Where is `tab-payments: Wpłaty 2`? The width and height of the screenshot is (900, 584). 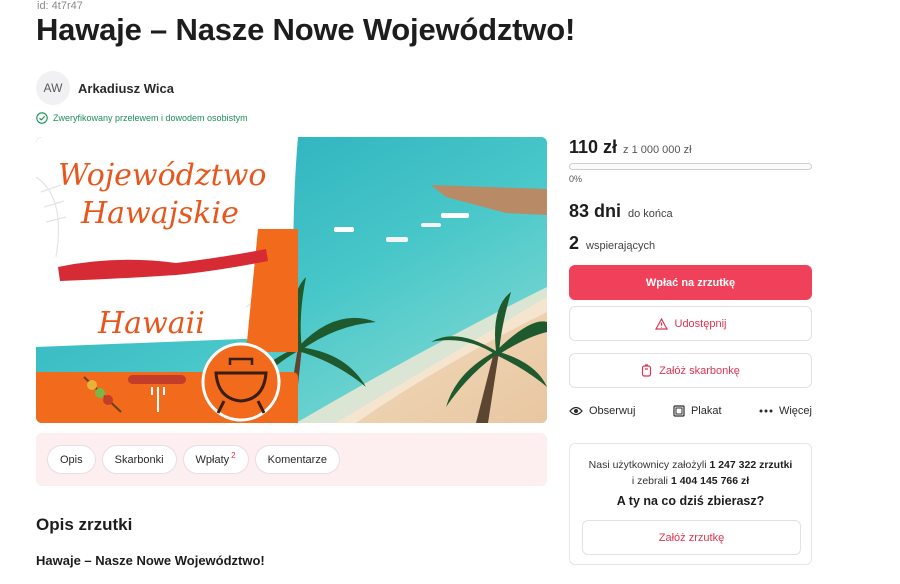 tab-payments: Wpłaty 2 is located at coordinates (215, 459).